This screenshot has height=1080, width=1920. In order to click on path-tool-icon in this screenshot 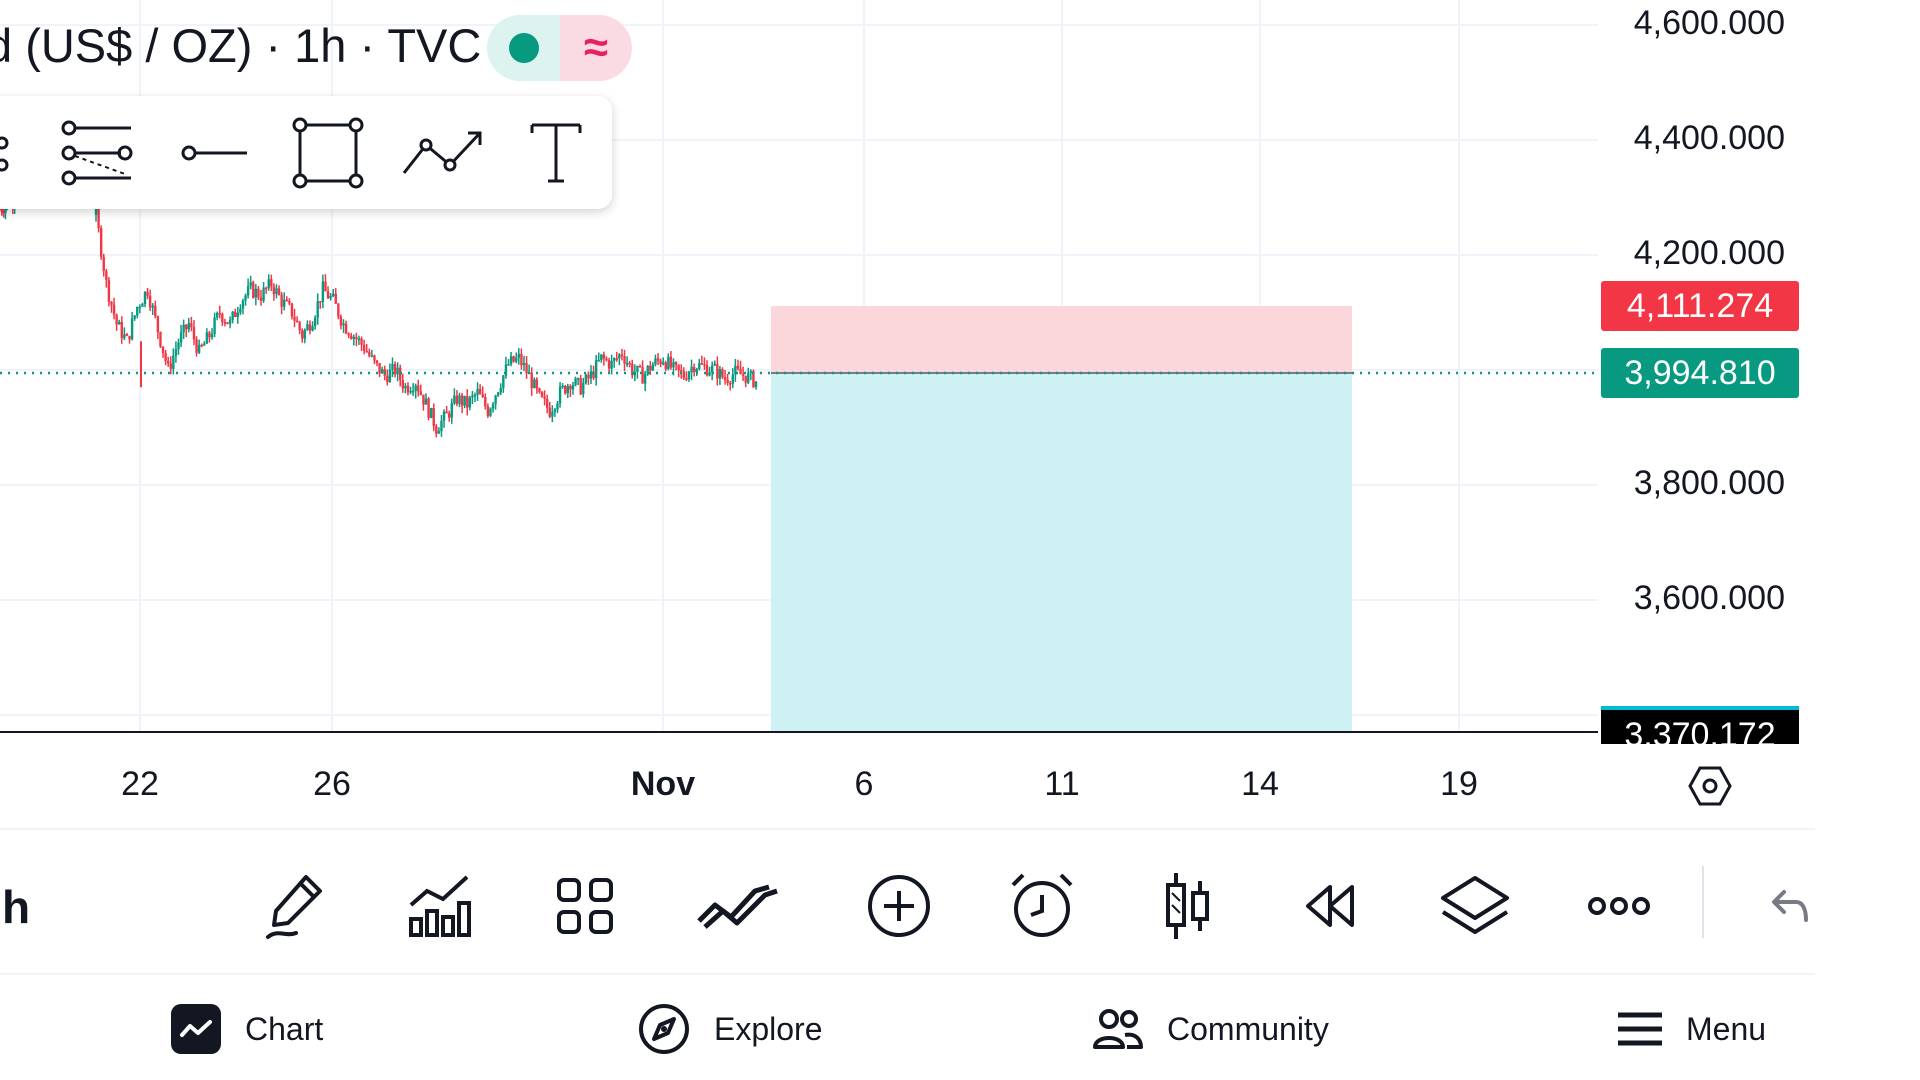, I will do `click(442, 153)`.